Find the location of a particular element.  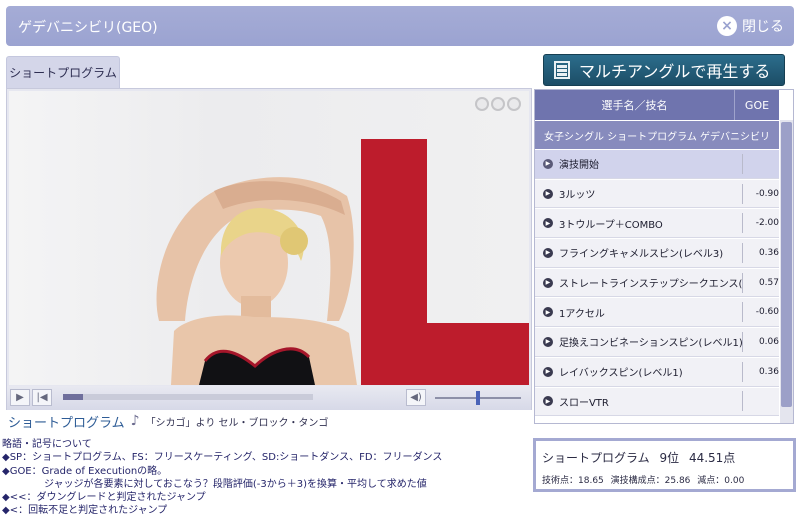

scrollbar is located at coordinates (786, 271).